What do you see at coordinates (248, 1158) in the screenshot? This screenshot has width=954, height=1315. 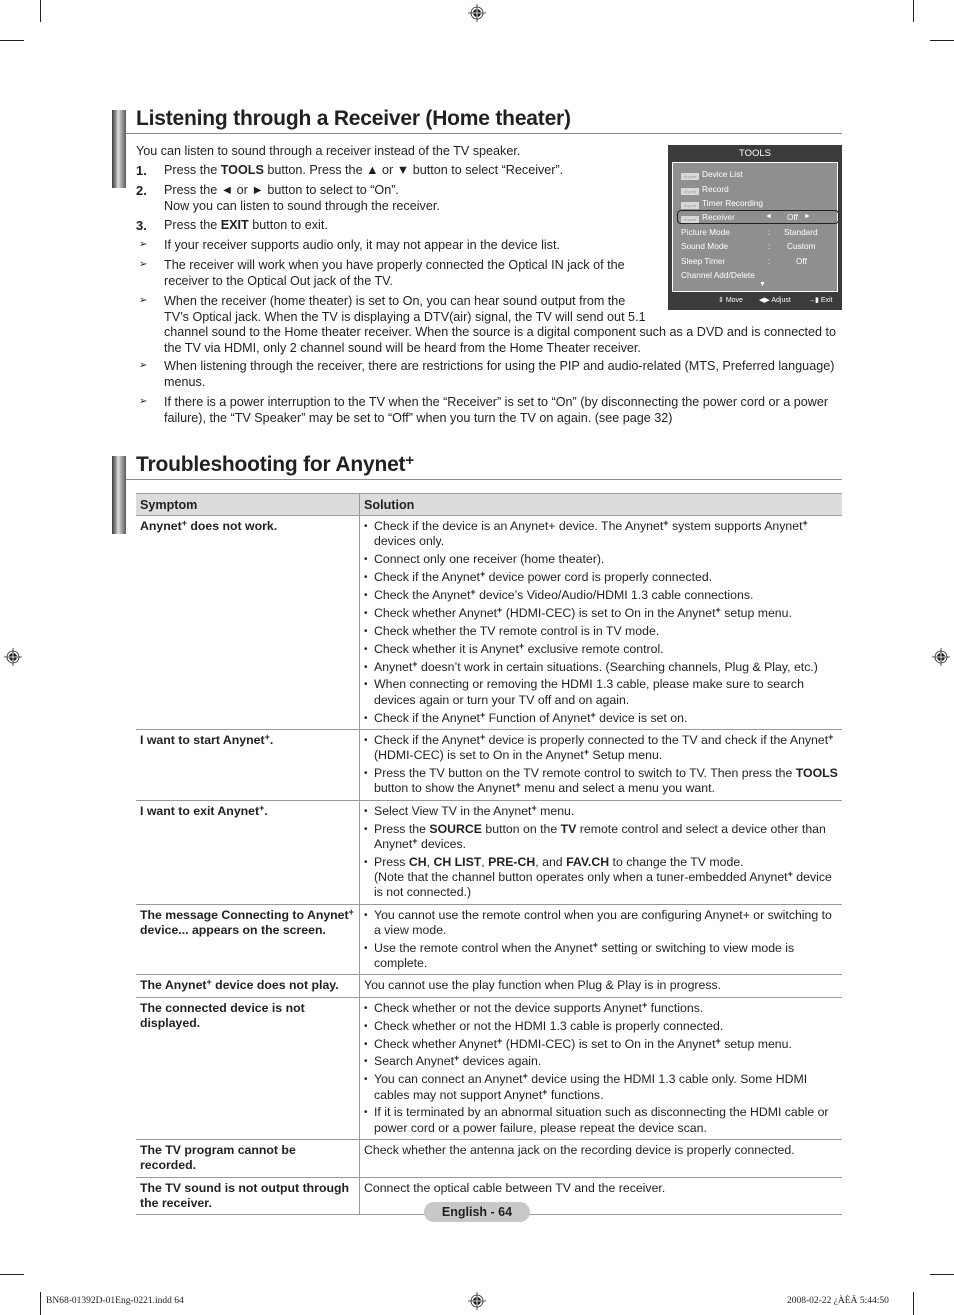 I see `symptom-cell: The TV program cannot be recorded.` at bounding box center [248, 1158].